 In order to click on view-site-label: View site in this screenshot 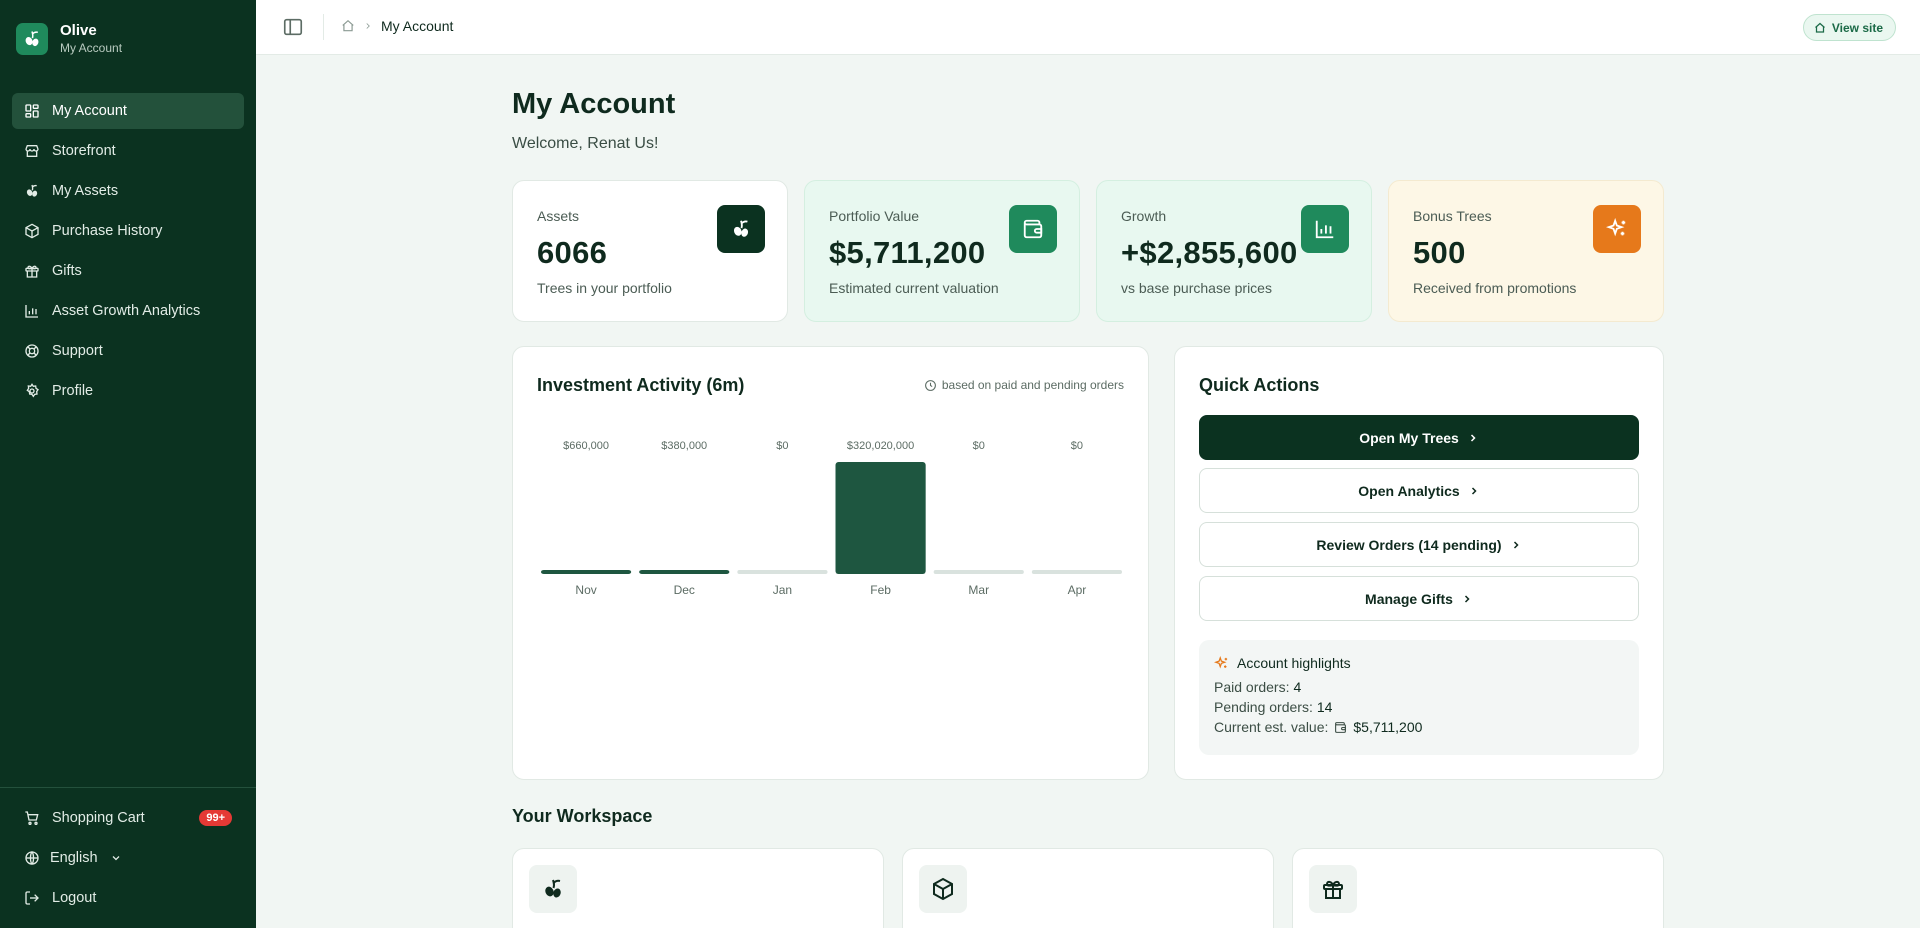, I will do `click(1857, 27)`.